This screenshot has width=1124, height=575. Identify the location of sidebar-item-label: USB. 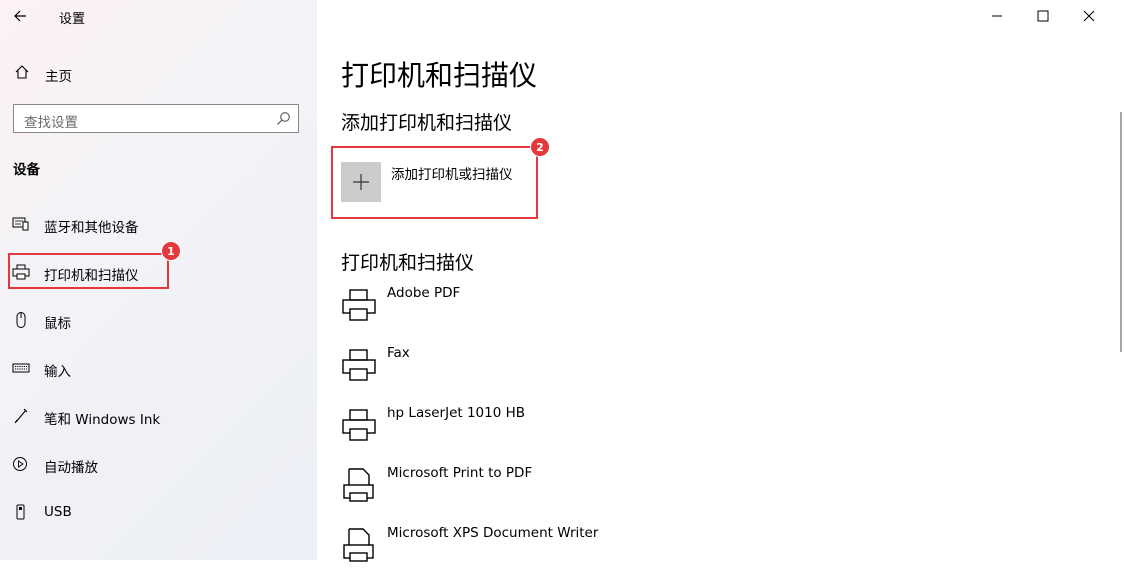
(58, 512).